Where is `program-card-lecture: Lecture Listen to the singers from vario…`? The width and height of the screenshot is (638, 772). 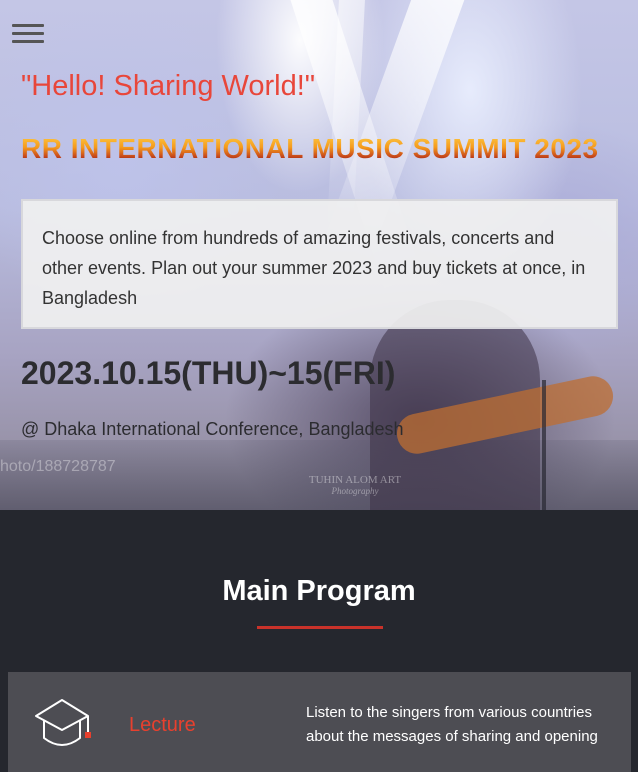
program-card-lecture: Lecture Listen to the singers from vario… is located at coordinates (319, 722).